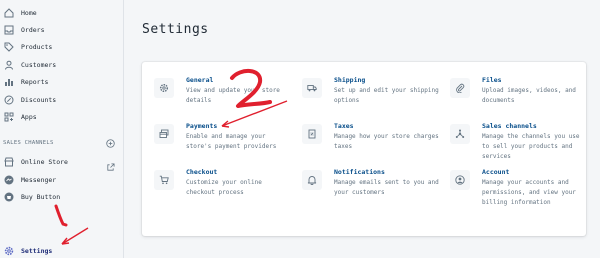 This screenshot has width=600, height=258. Describe the element at coordinates (9, 30) in the screenshot. I see `orders-icon` at that location.